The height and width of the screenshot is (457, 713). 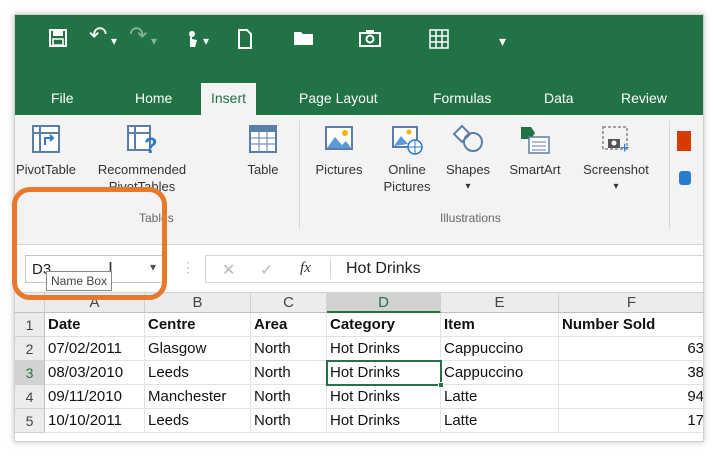 What do you see at coordinates (500, 349) in the screenshot?
I see `cell-e2: Cappuccino` at bounding box center [500, 349].